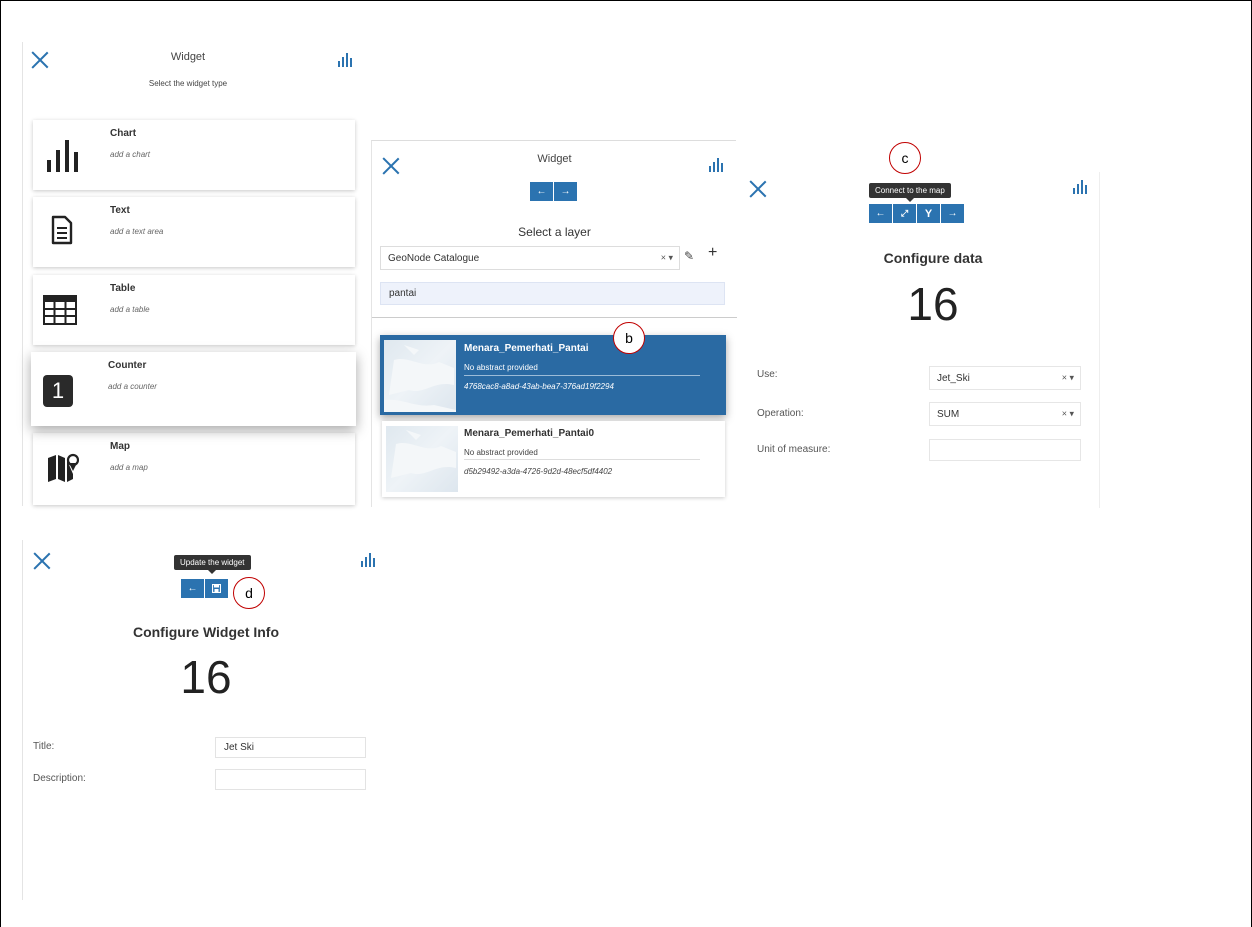 This screenshot has height=927, width=1252. I want to click on widget-card-counter: 1 Counter add a counter, so click(193, 389).